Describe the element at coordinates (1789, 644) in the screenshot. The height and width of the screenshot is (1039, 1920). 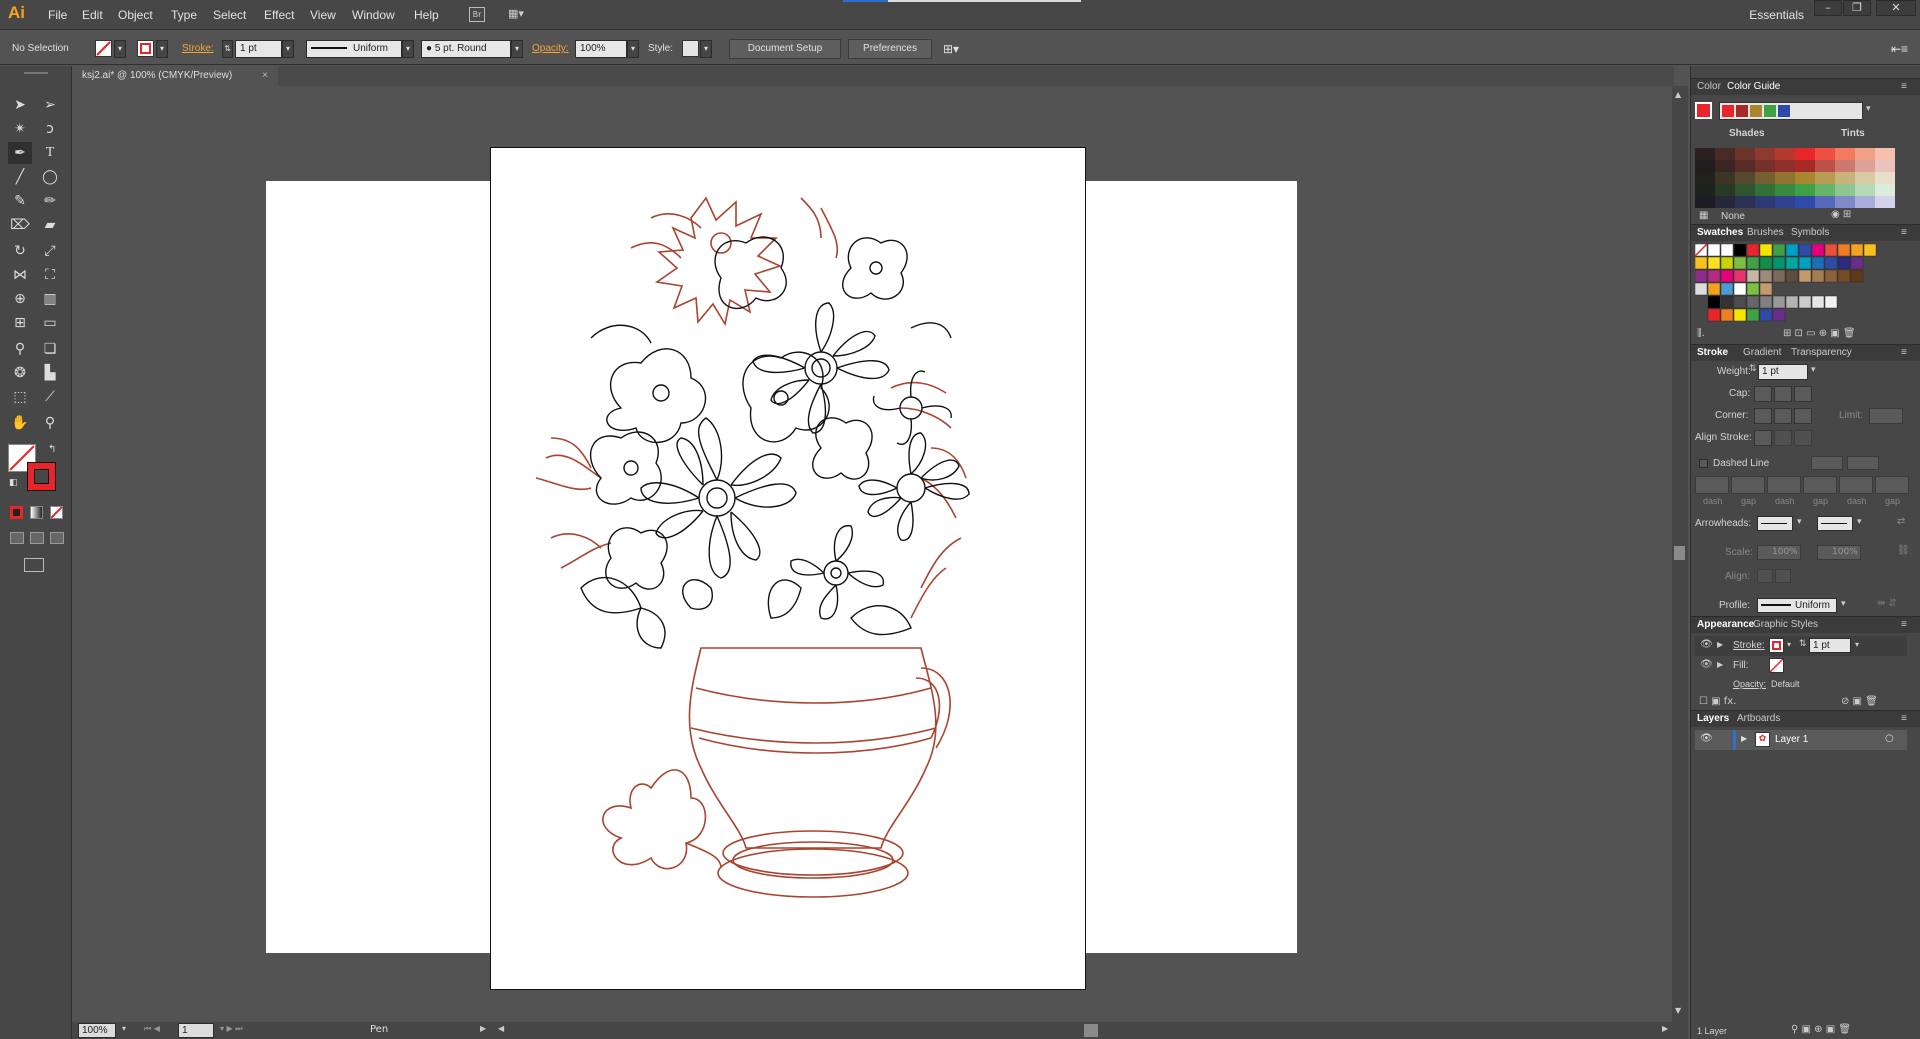
I see `stroke-swatch-dropdown-icon: ▾` at that location.